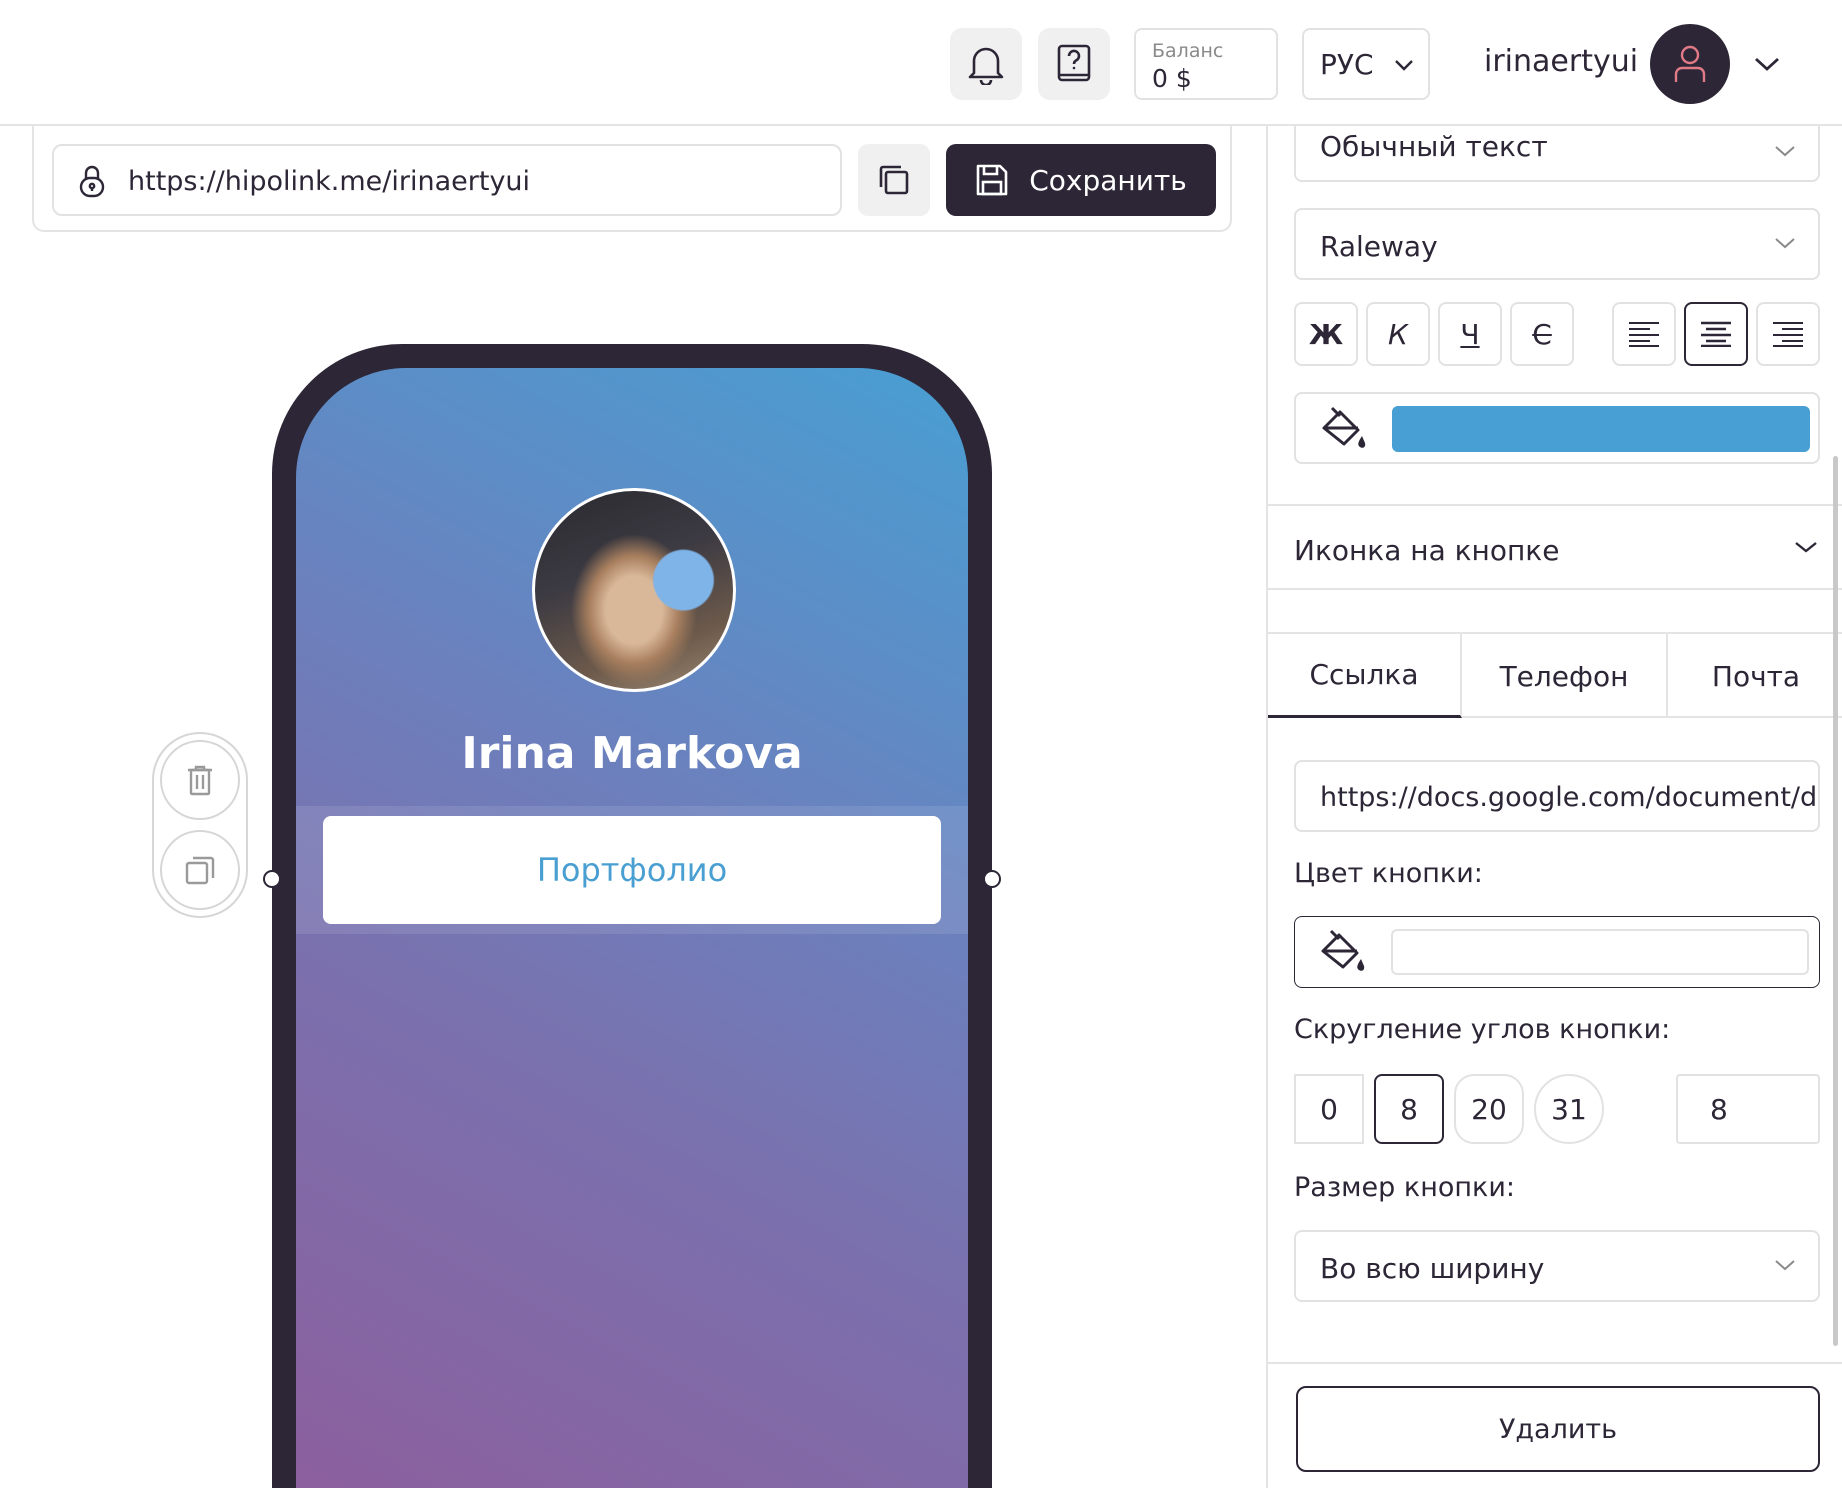 The image size is (1842, 1488). Describe the element at coordinates (1188, 51) in the screenshot. I see `balance-label: Баланс` at that location.